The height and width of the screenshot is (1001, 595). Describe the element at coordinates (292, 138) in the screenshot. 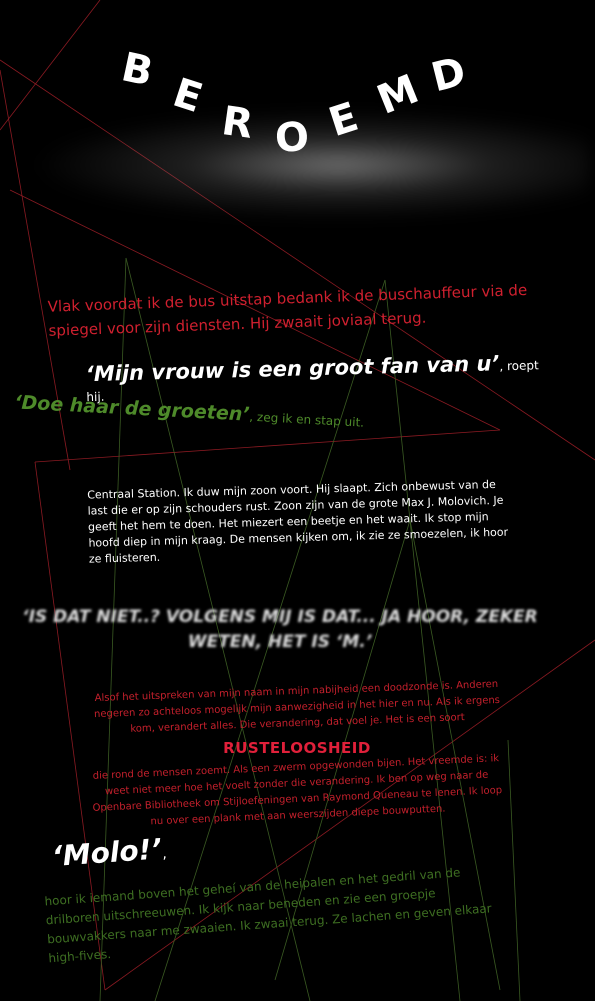

I see `title-letter: O` at that location.